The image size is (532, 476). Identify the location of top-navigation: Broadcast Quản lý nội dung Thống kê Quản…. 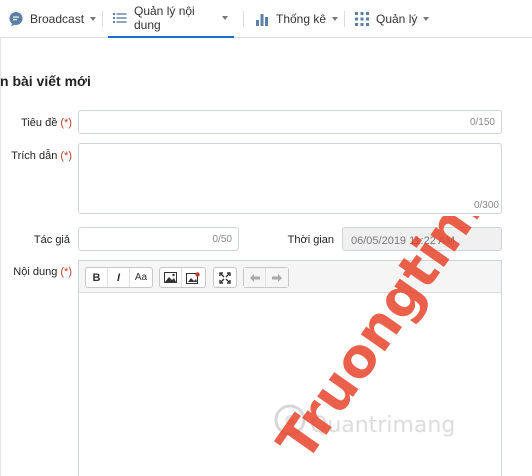
(266, 19).